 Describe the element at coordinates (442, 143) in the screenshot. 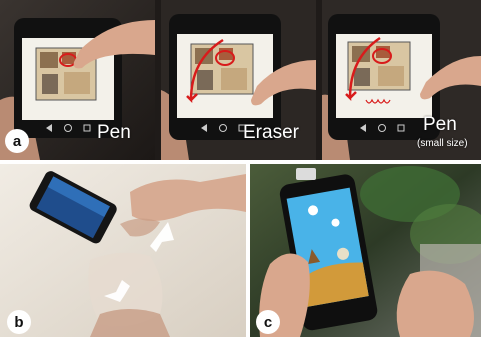

I see `caption-small-size: (small size)` at that location.